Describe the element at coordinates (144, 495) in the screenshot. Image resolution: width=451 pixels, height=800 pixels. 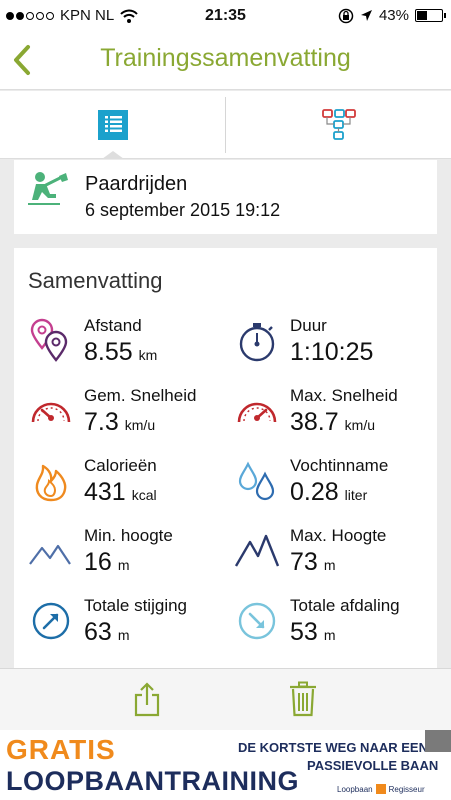
I see `metric-unit: kcal` at that location.